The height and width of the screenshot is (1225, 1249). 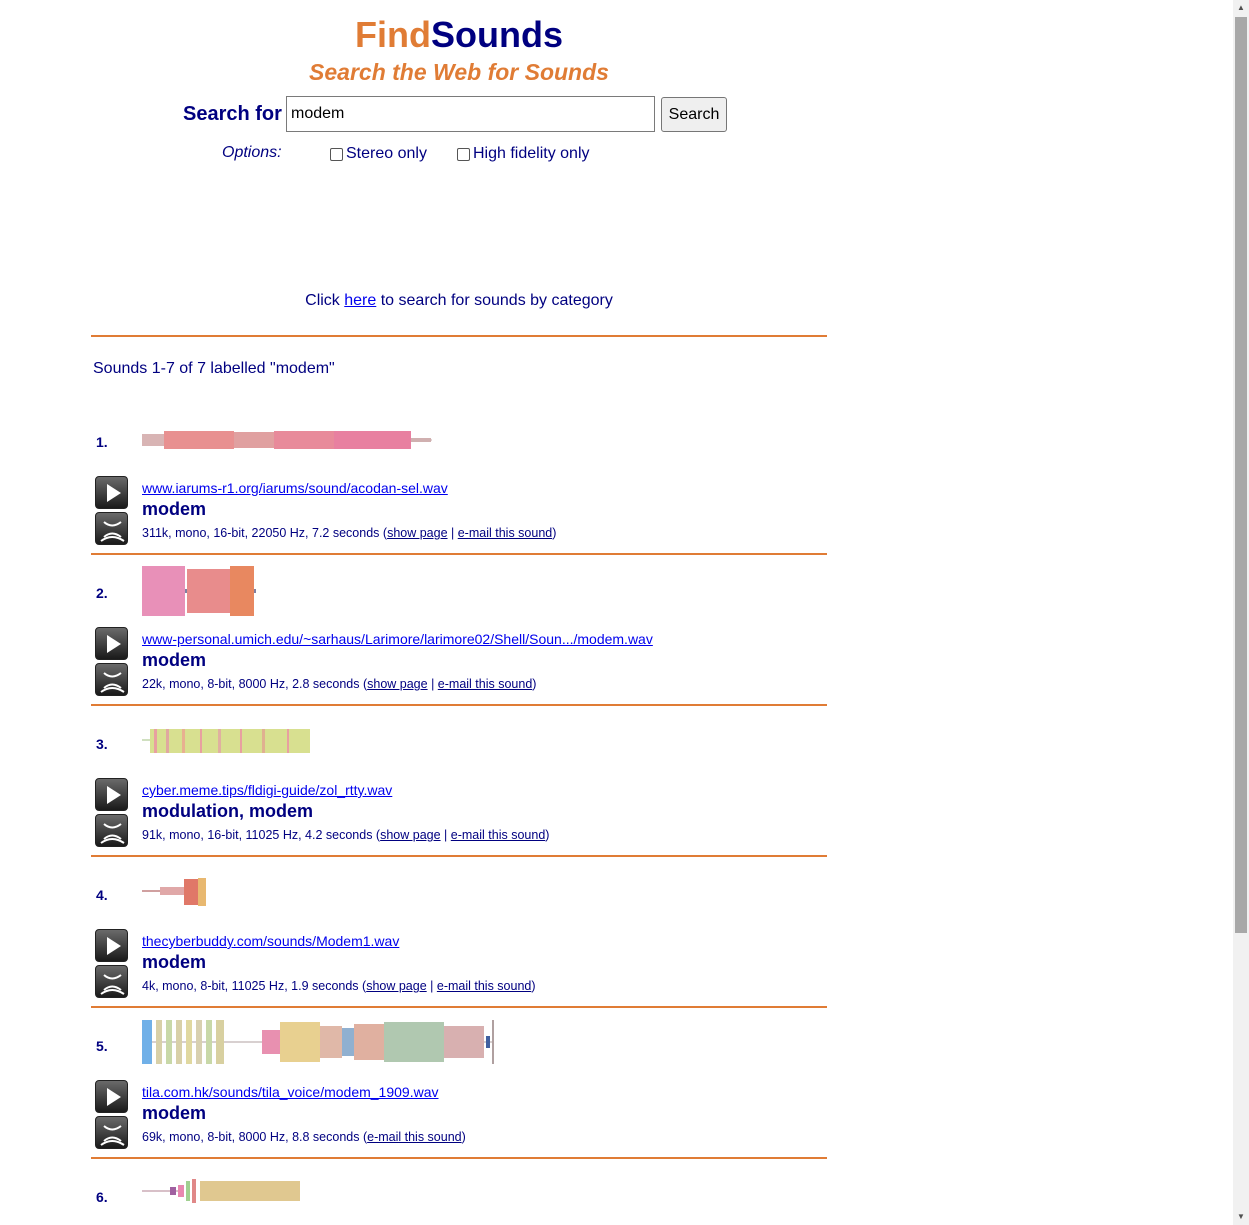 What do you see at coordinates (252, 152) in the screenshot?
I see `options-label: Options:` at bounding box center [252, 152].